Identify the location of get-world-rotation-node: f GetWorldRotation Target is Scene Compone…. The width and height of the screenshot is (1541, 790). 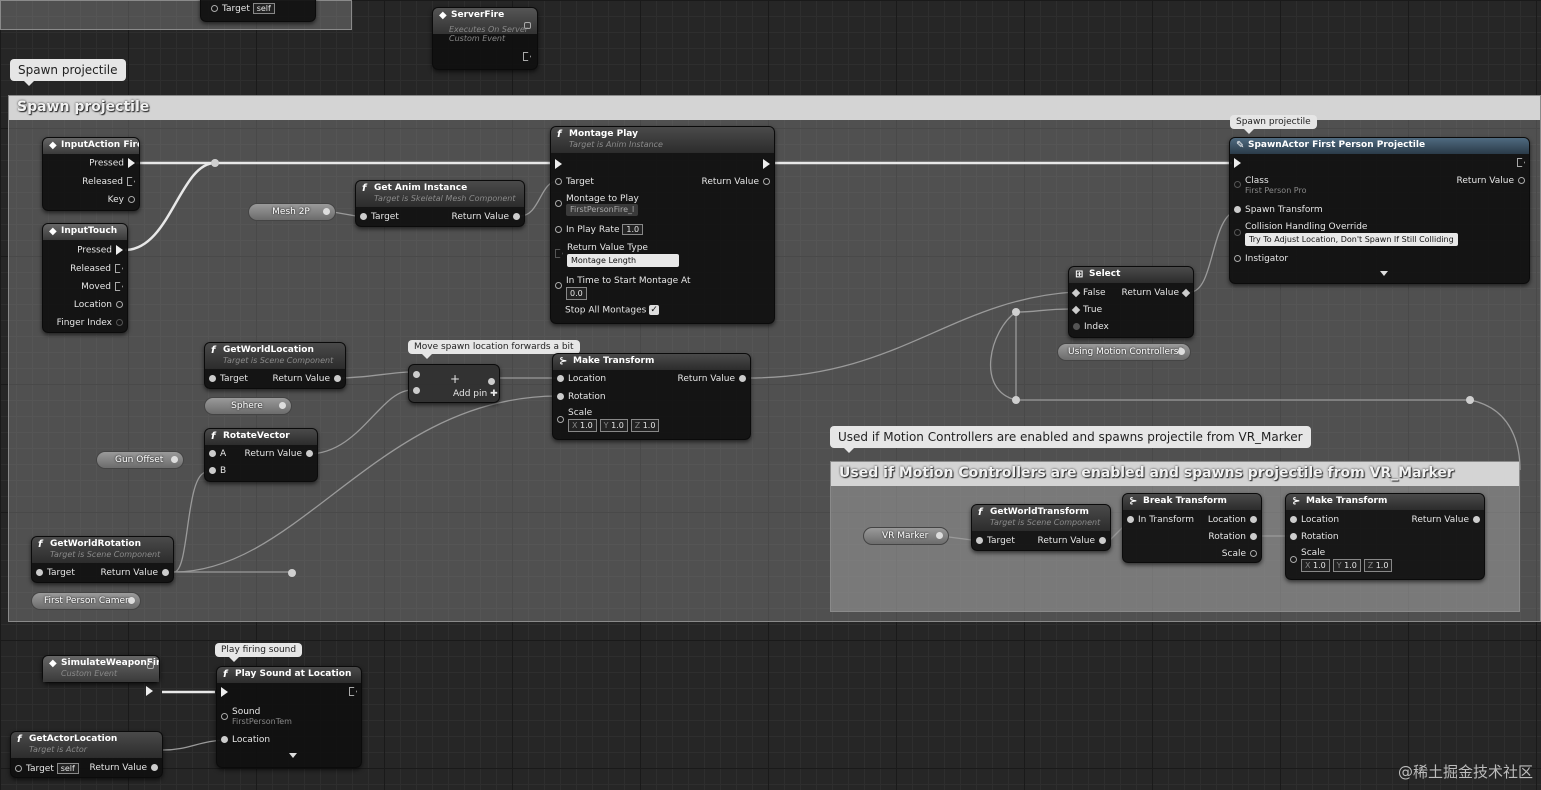
(102, 559).